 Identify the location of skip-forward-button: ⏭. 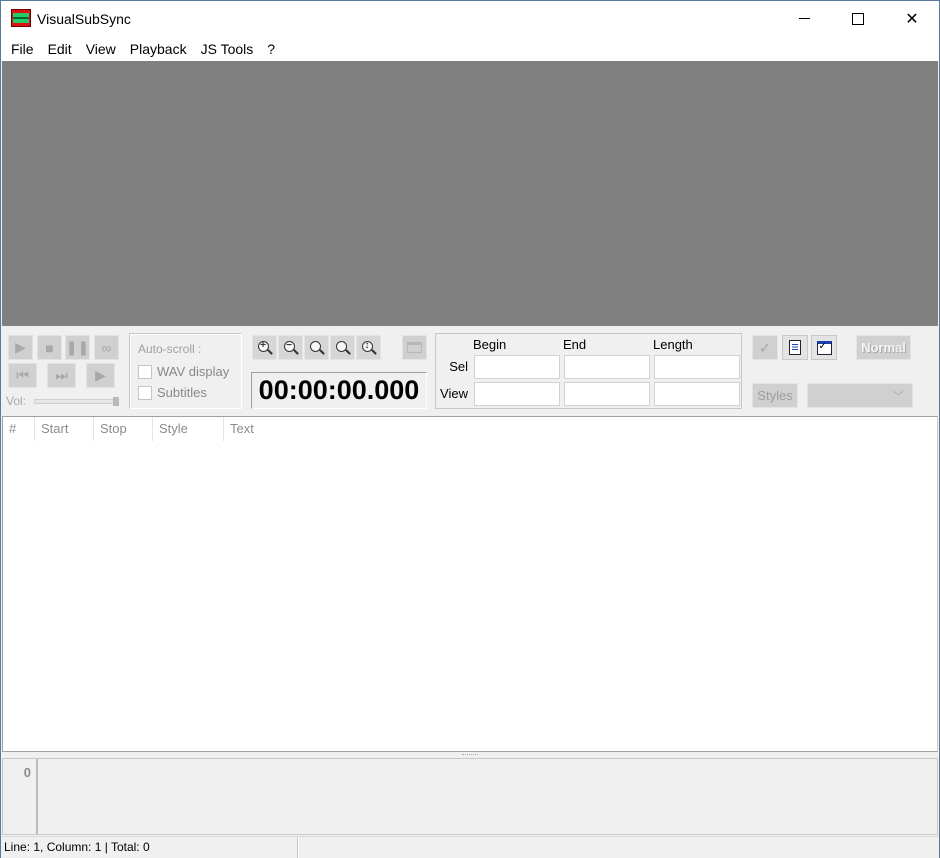
(61, 375).